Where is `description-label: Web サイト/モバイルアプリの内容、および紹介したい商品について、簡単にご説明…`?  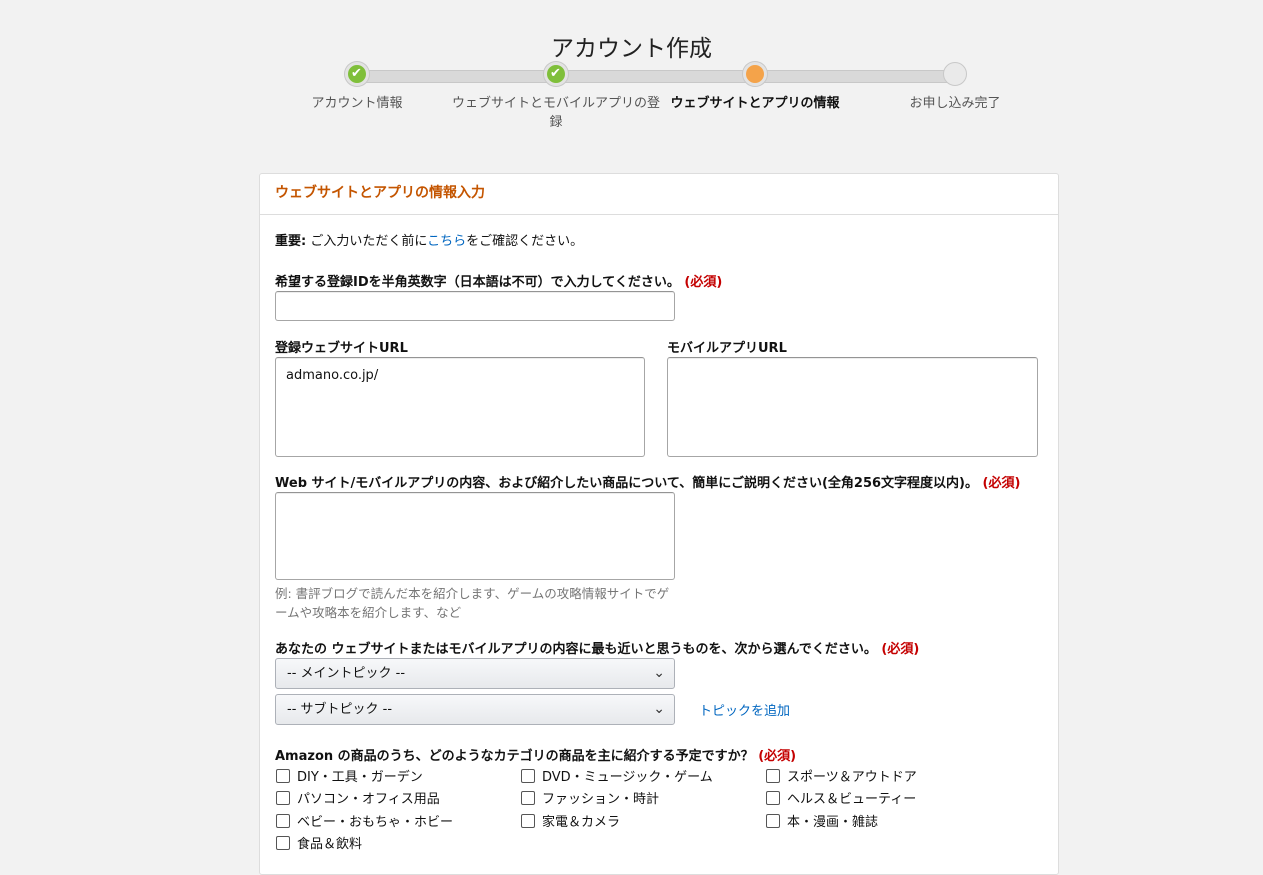 description-label: Web サイト/モバイルアプリの内容、および紹介したい商品について、簡単にご説明… is located at coordinates (647, 481).